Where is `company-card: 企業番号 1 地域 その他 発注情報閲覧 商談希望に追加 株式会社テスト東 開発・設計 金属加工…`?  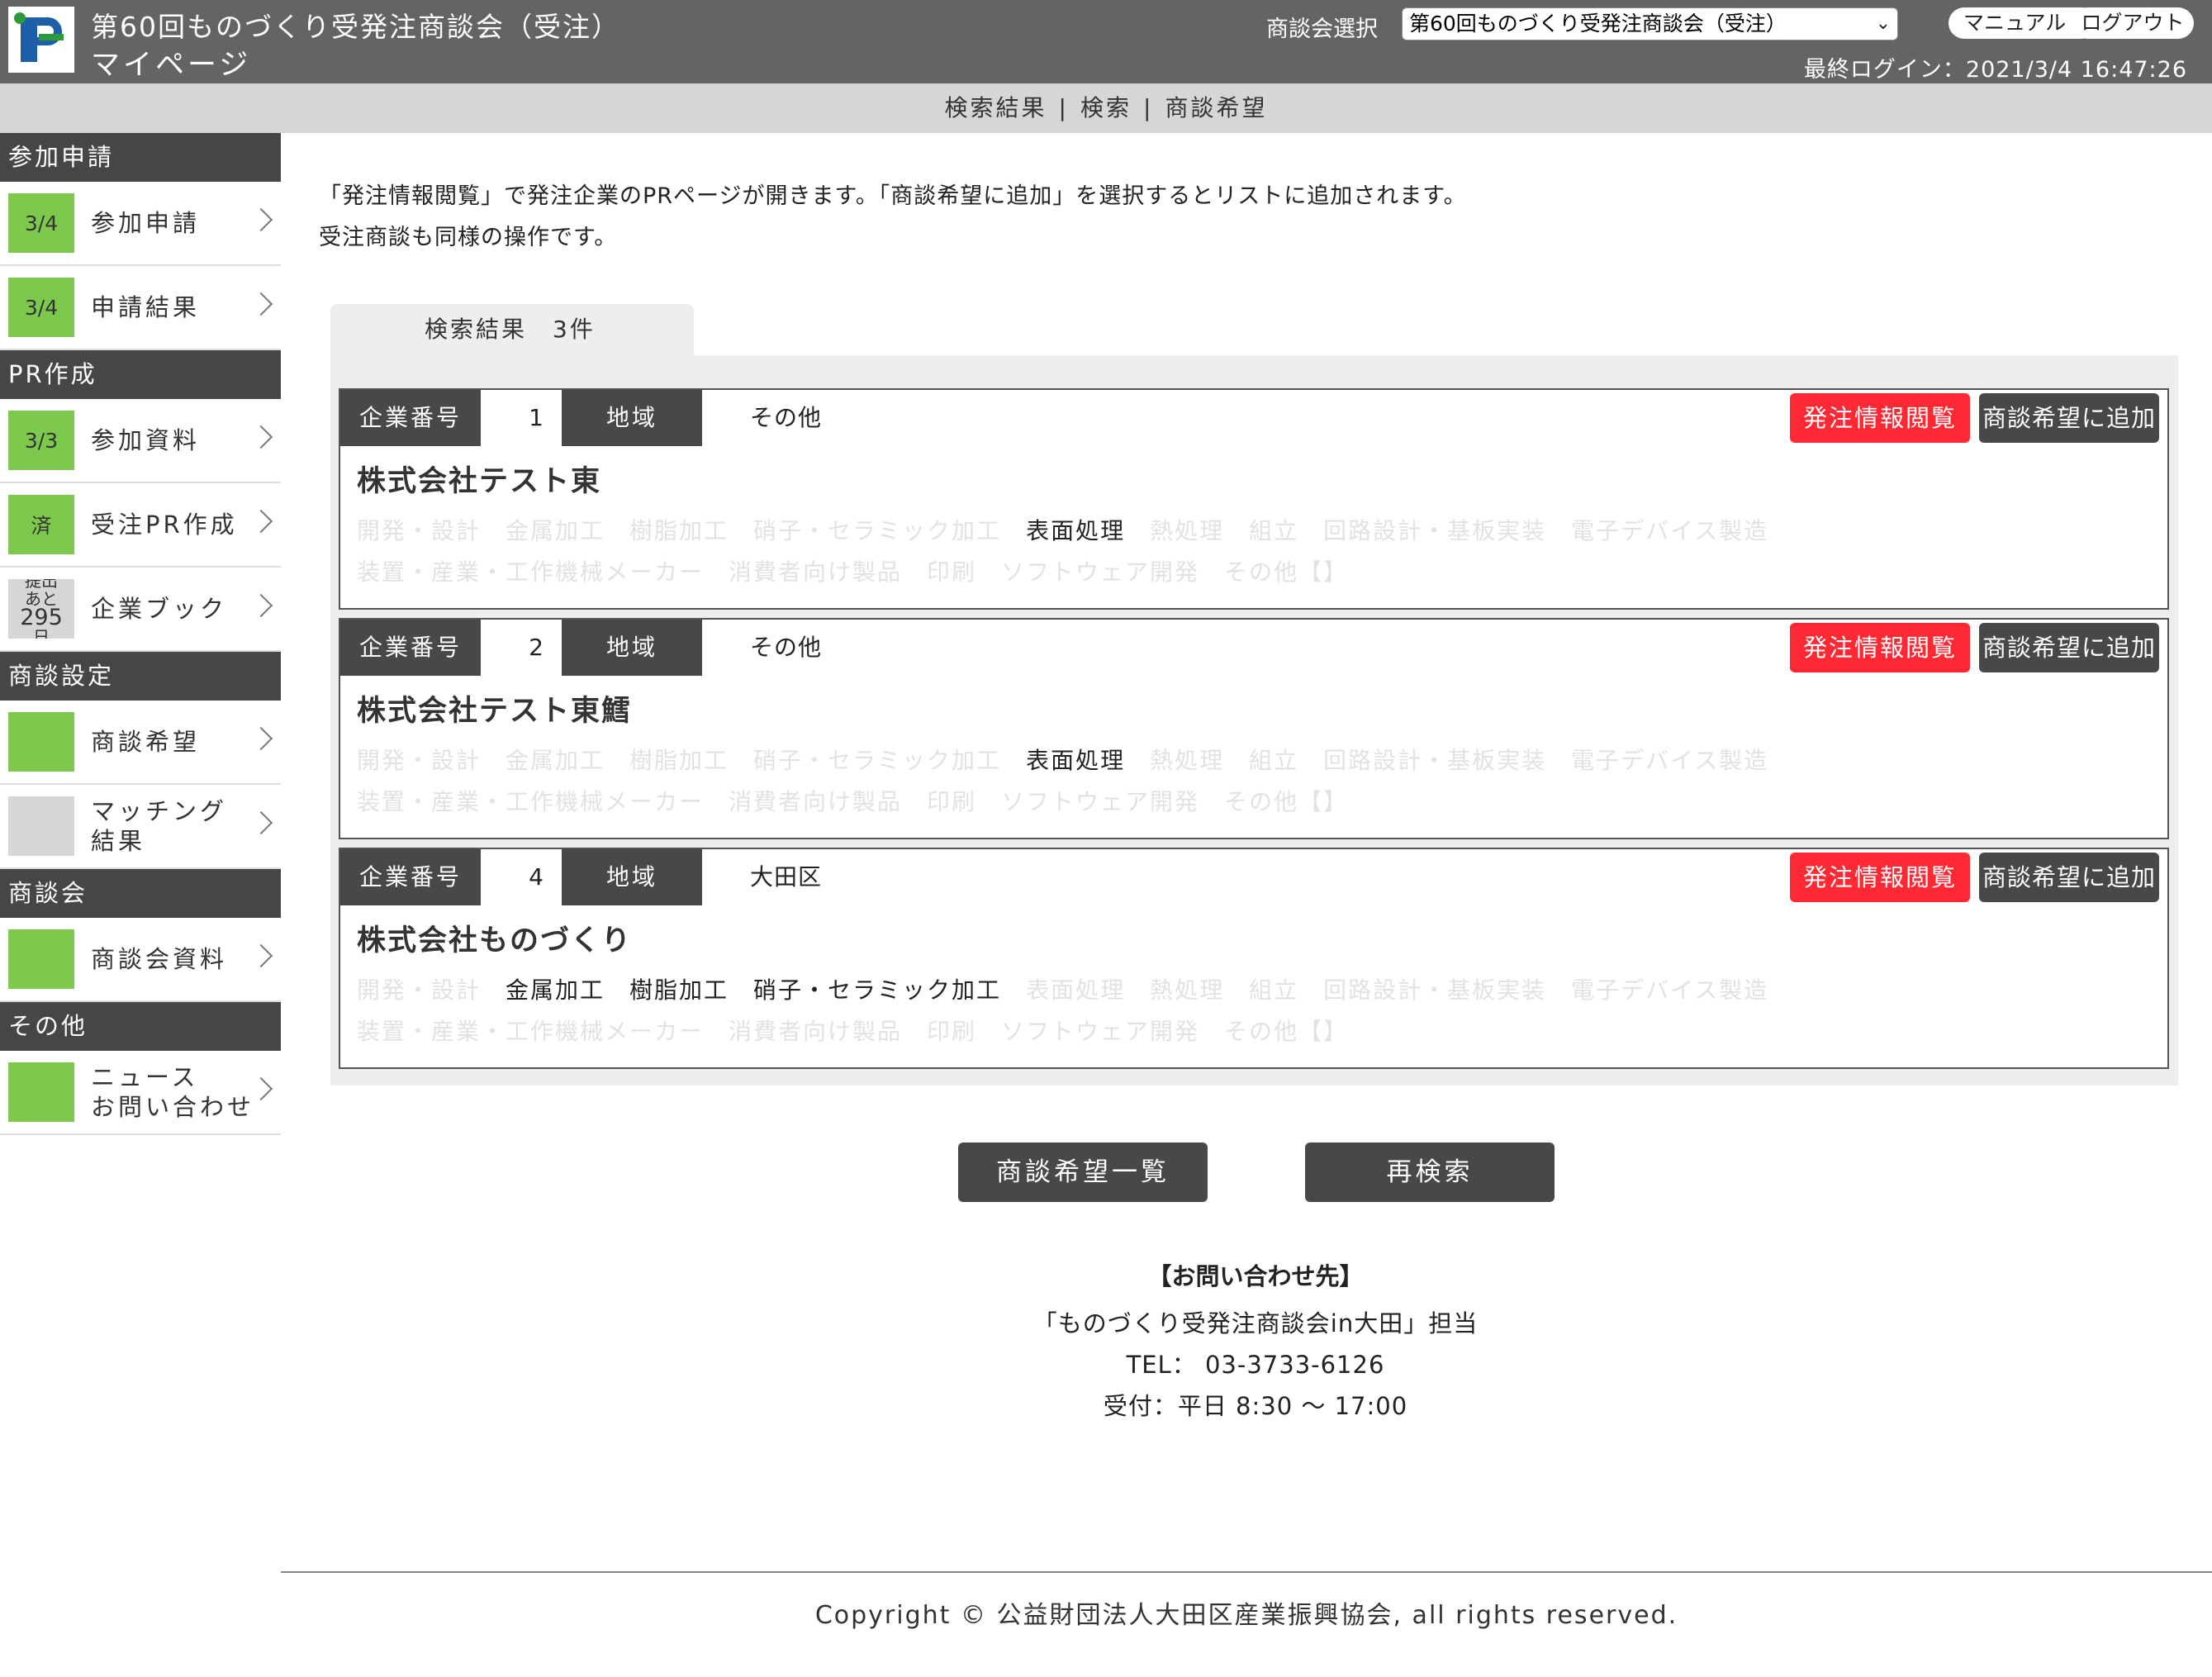 company-card: 企業番号 1 地域 その他 発注情報閲覧 商談希望に追加 株式会社テスト東 開発・設計 金属加工… is located at coordinates (1254, 499).